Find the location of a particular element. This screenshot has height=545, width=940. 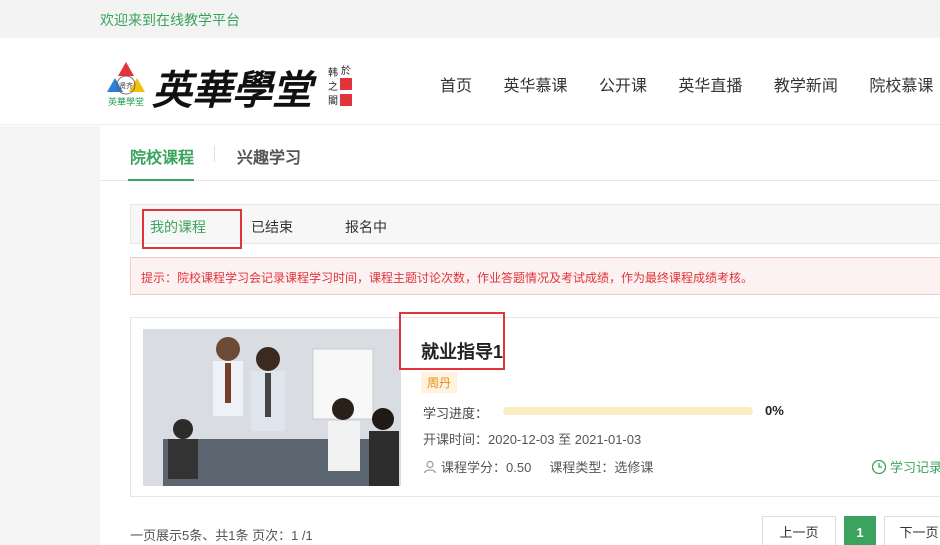

tab-school-courses: 院校课程 is located at coordinates (161, 162).